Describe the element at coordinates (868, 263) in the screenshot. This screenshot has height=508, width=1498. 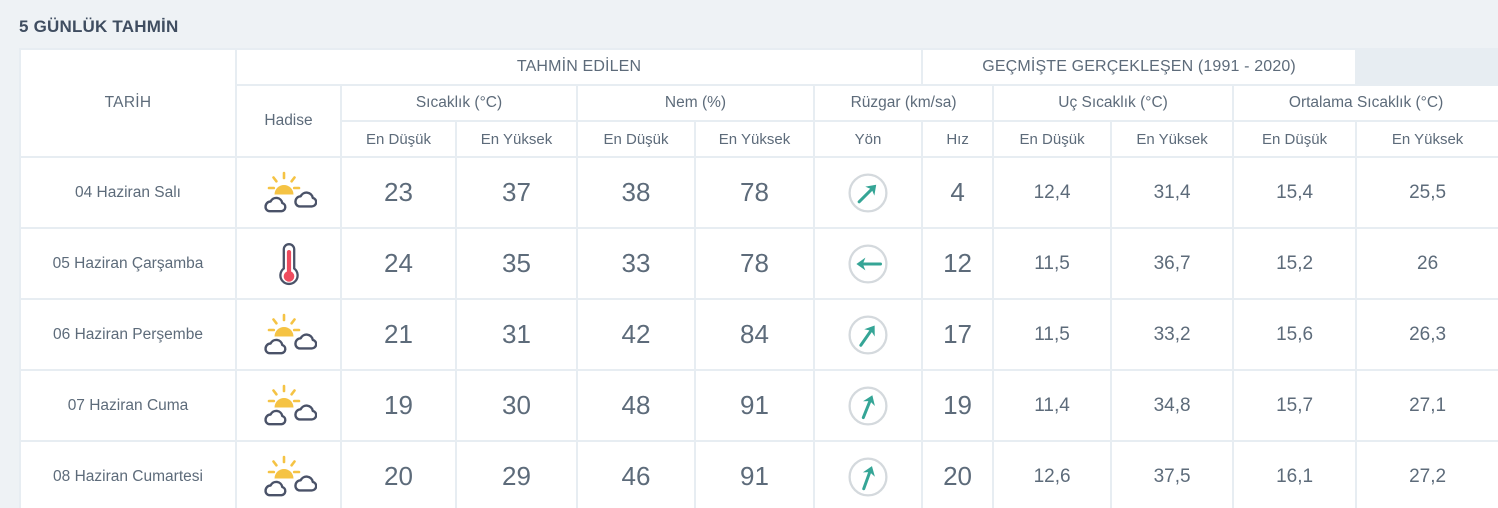
I see `arrow-east-icon` at that location.